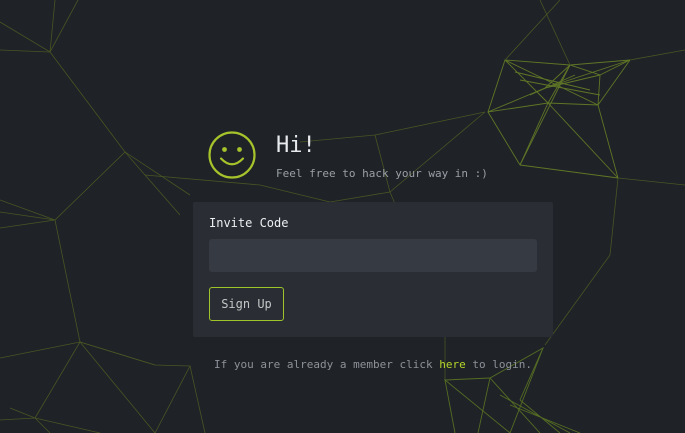 The height and width of the screenshot is (433, 685). What do you see at coordinates (382, 173) in the screenshot?
I see `page-subtitle: Feel free to hack your way in :)` at bounding box center [382, 173].